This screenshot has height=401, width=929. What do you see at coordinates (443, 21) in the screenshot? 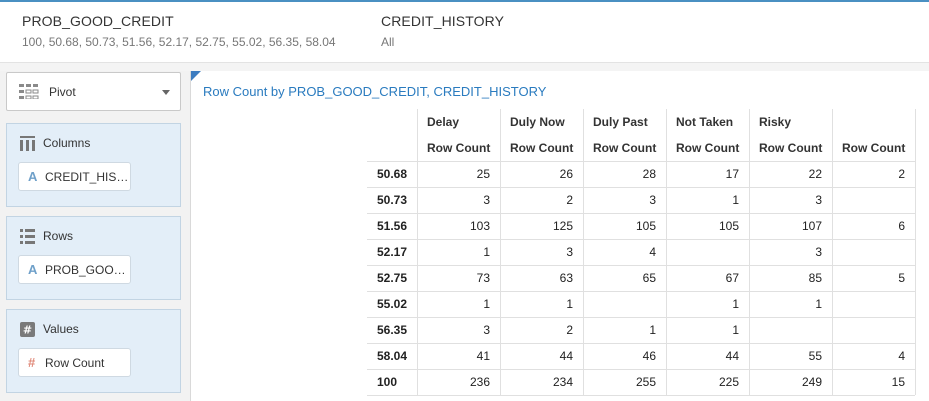
I see `filter-title: CREDIT_HISTORY` at bounding box center [443, 21].